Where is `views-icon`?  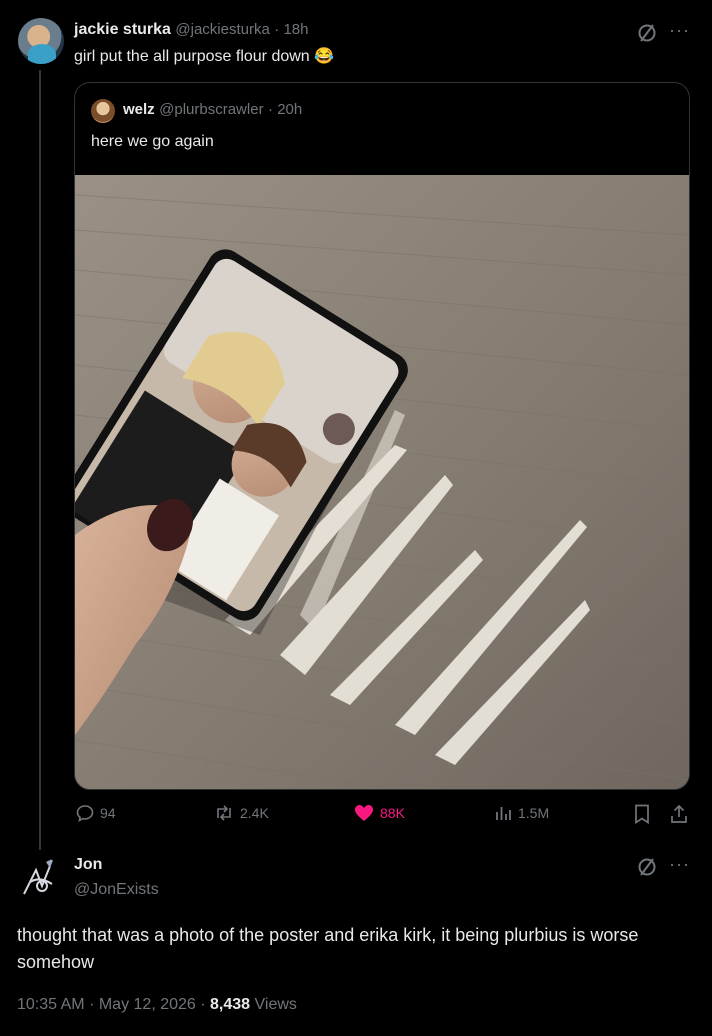
views-icon is located at coordinates (503, 813).